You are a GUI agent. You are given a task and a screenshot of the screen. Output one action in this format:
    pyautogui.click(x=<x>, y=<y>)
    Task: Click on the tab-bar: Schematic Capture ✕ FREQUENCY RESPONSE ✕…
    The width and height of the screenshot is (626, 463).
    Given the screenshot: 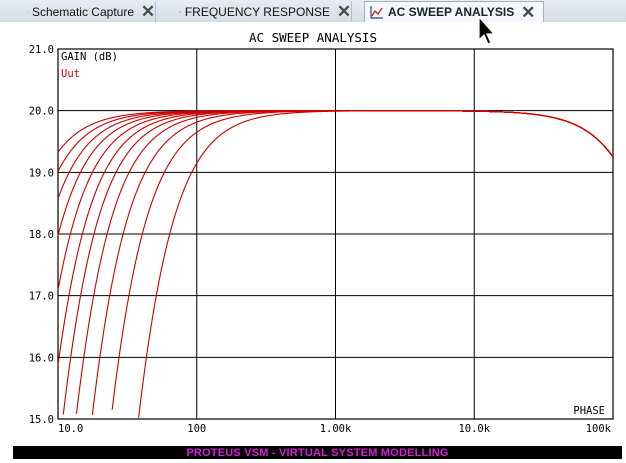 What is the action you would take?
    pyautogui.click(x=313, y=11)
    